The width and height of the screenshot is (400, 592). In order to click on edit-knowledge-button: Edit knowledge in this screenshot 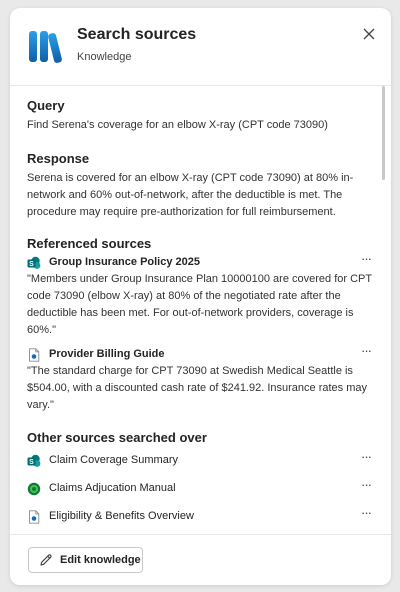, I will do `click(85, 560)`.